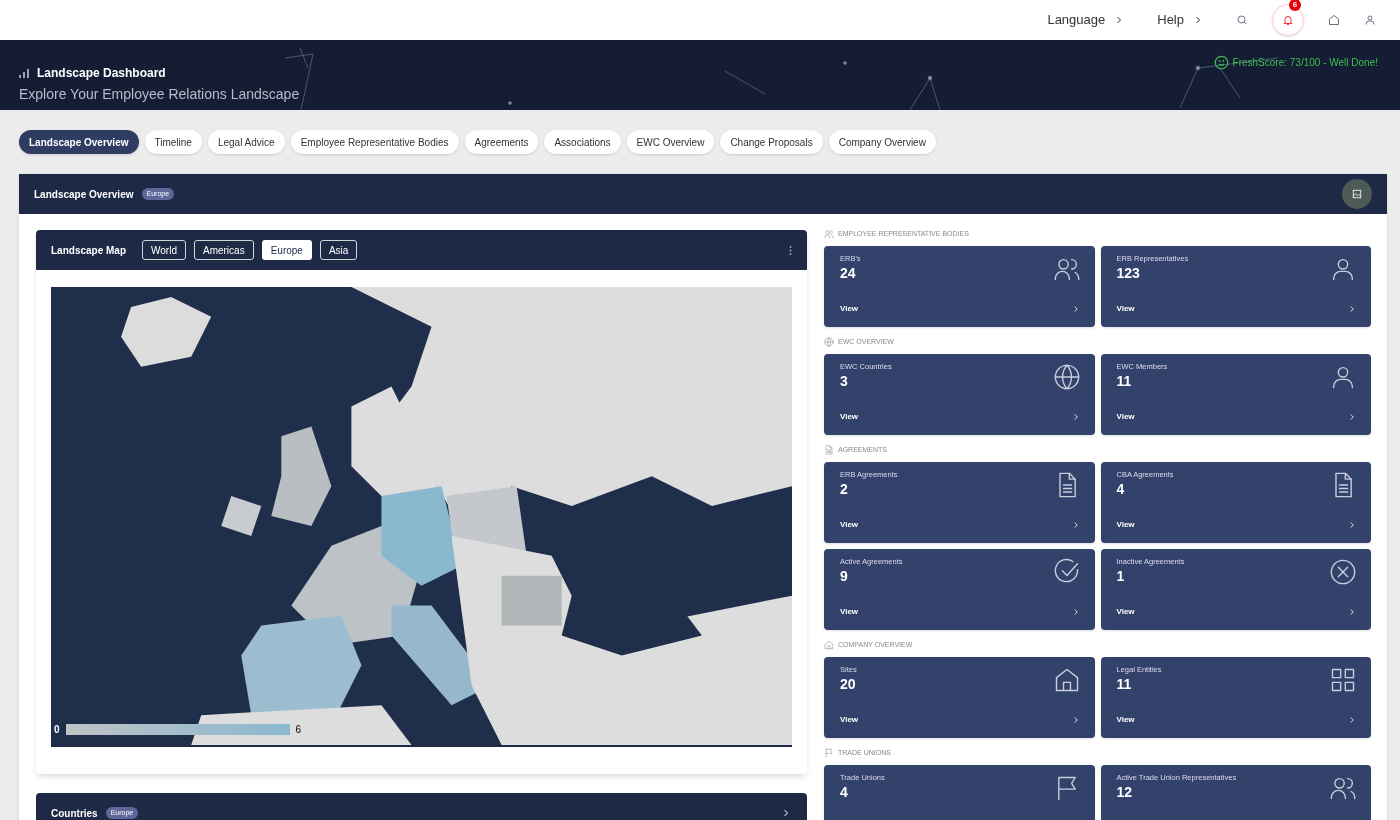 This screenshot has height=820, width=1400. What do you see at coordinates (848, 684) in the screenshot?
I see `stat-value: 20` at bounding box center [848, 684].